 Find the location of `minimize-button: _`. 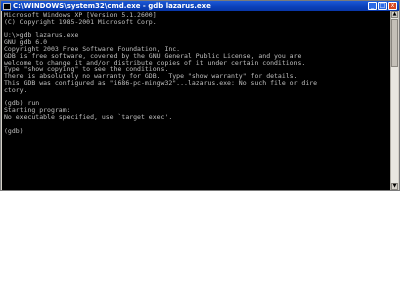

minimize-button: _ is located at coordinates (372, 6).